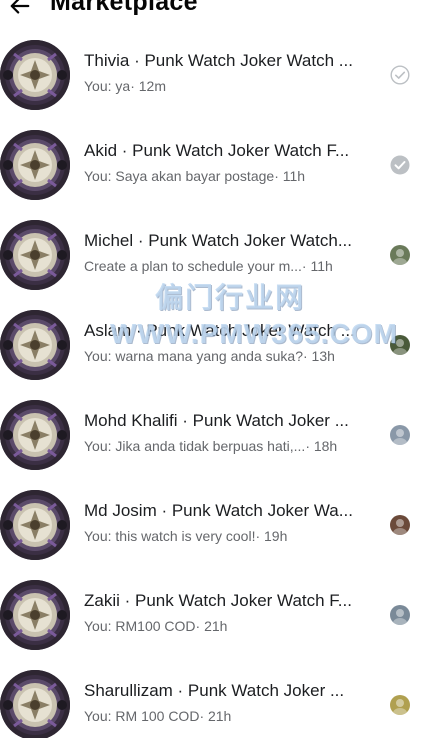 This screenshot has height=738, width=428. I want to click on delivered-check-icon, so click(400, 165).